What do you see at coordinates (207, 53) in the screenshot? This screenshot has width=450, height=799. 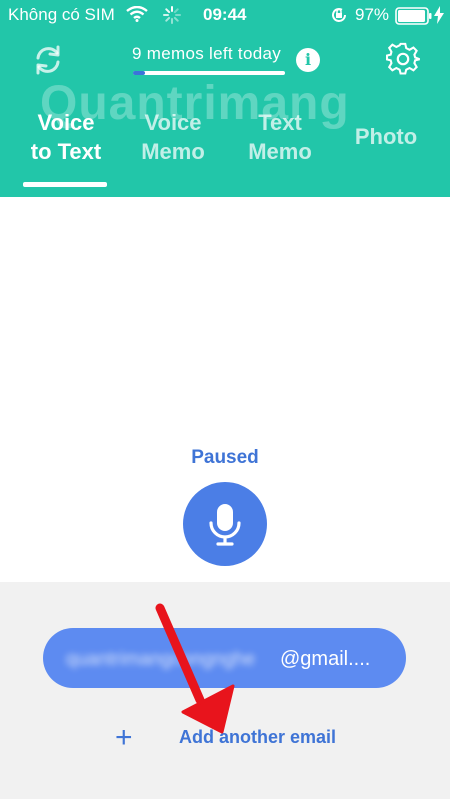 I see `memos-left-label: 9 memos left today` at bounding box center [207, 53].